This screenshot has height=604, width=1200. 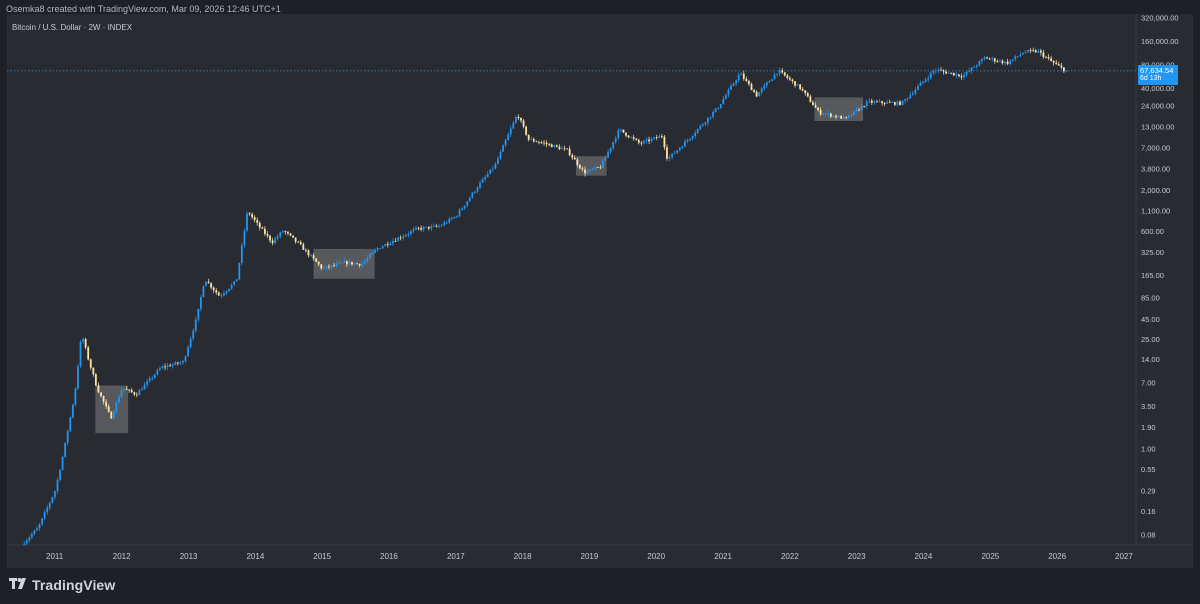 I want to click on x-tick-label: 2011, so click(x=55, y=556).